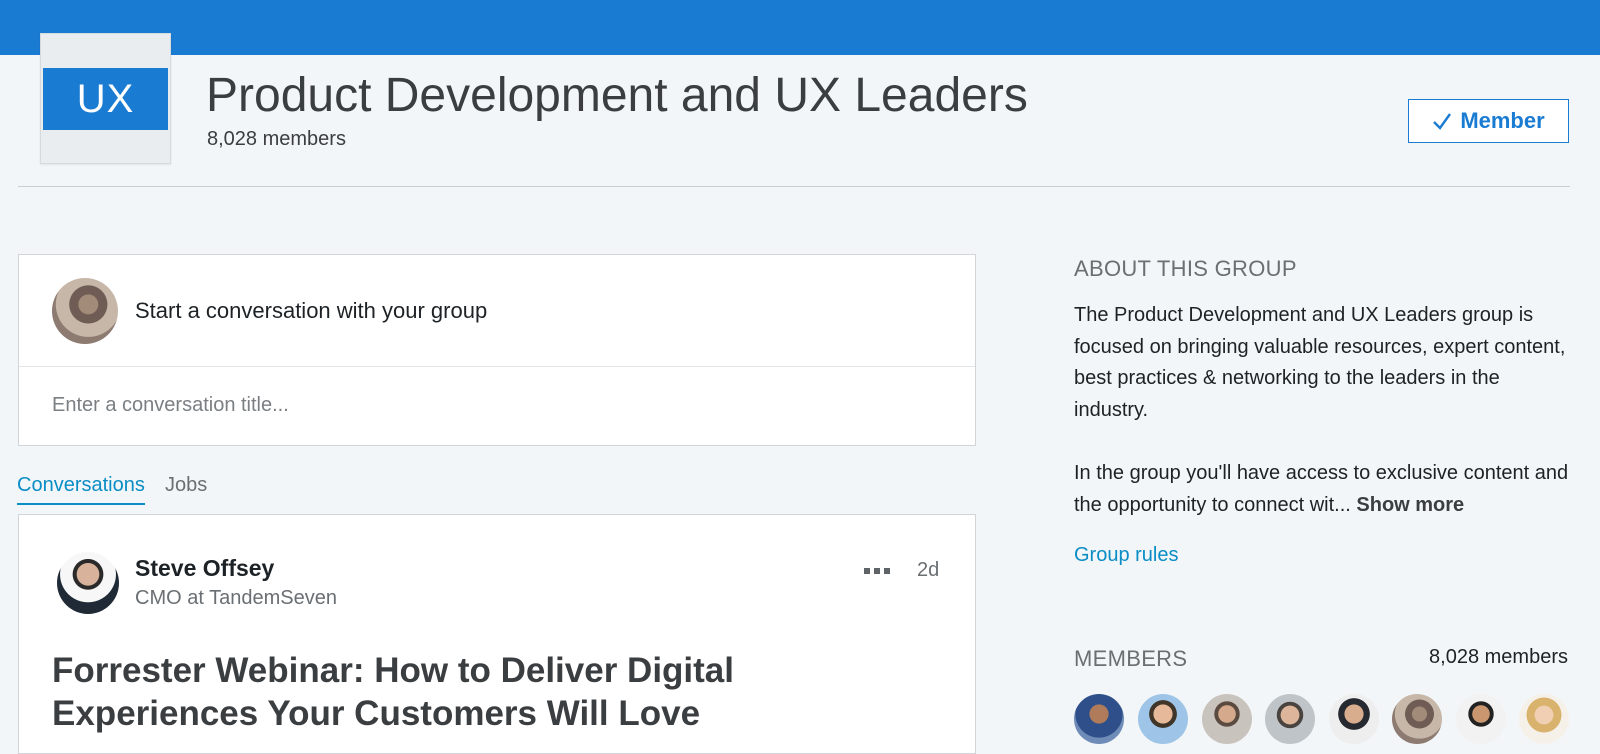 The height and width of the screenshot is (754, 1600). What do you see at coordinates (1410, 505) in the screenshot?
I see `show-more-link: Show more` at bounding box center [1410, 505].